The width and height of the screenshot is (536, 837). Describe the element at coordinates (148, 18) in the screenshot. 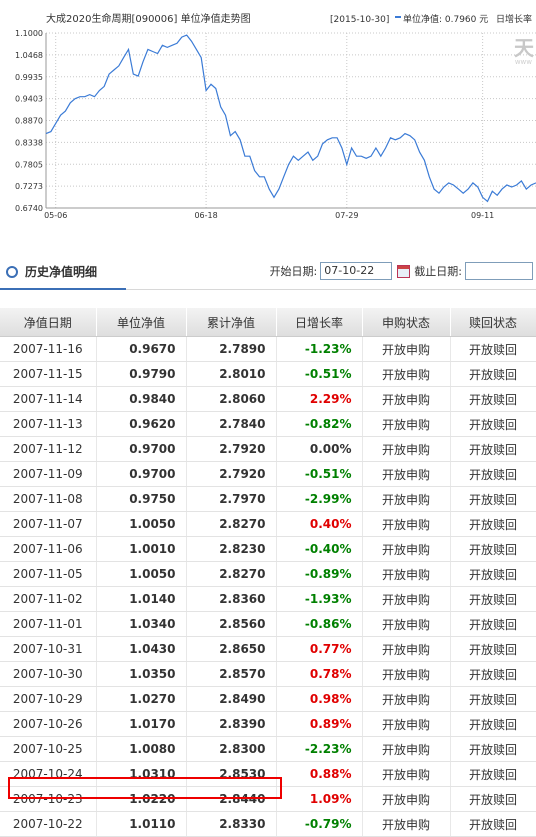

I see `chart-title: 大成2020生命周期[090006] 单位净值走势图` at that location.